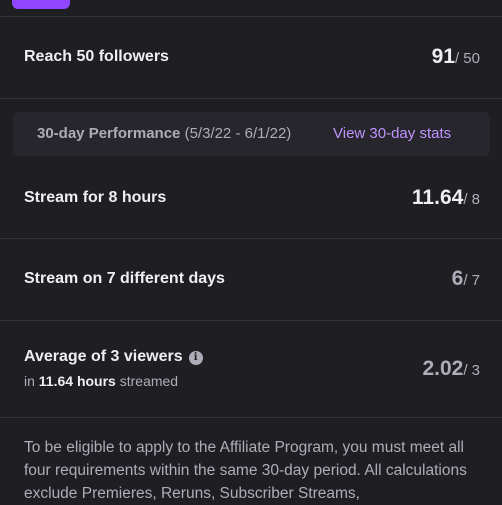 The width and height of the screenshot is (502, 505). I want to click on requirement-progress: 2.02/ 3, so click(451, 369).